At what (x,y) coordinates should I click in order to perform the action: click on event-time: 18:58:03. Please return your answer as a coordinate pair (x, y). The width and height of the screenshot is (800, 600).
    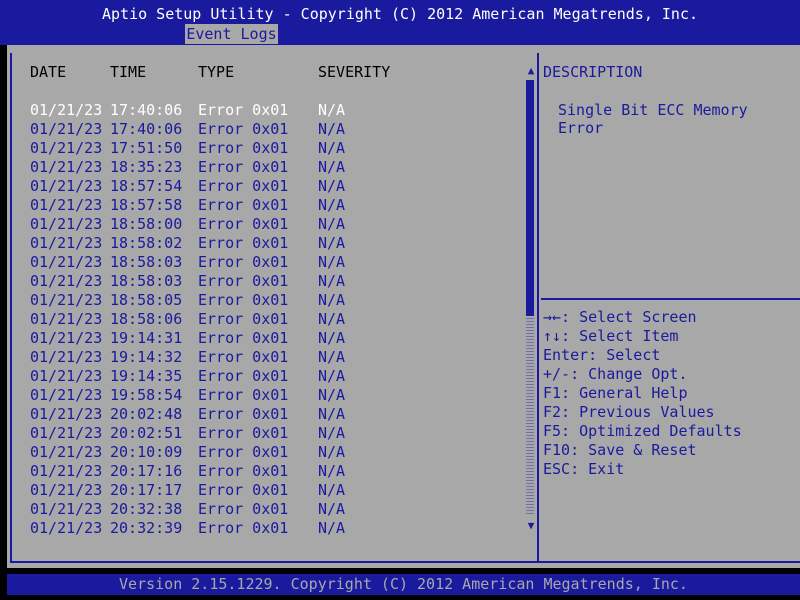
    Looking at the image, I should click on (146, 262).